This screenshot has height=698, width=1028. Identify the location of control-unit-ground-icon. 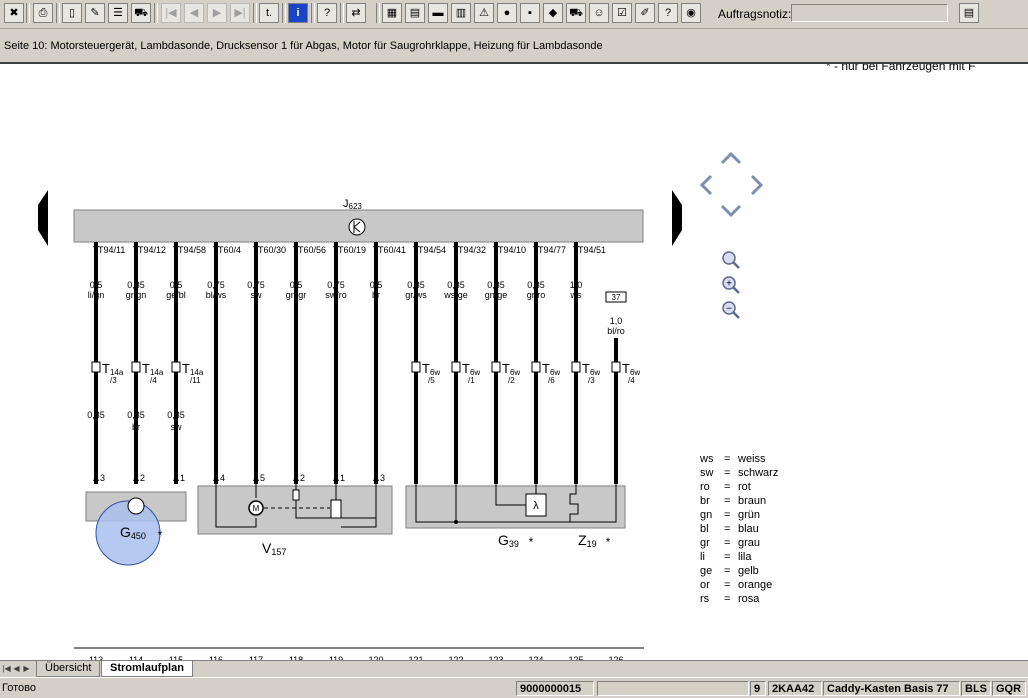
(357, 227).